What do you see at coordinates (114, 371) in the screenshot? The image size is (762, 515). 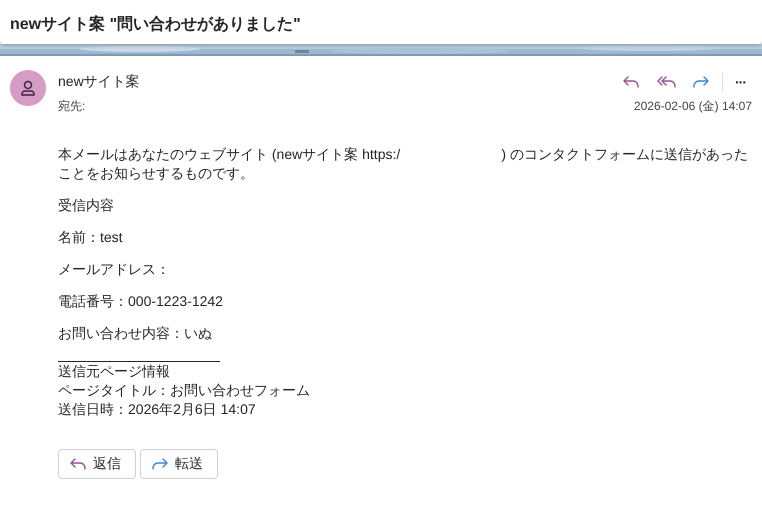 I see `body-text: 送信元ページ情報` at bounding box center [114, 371].